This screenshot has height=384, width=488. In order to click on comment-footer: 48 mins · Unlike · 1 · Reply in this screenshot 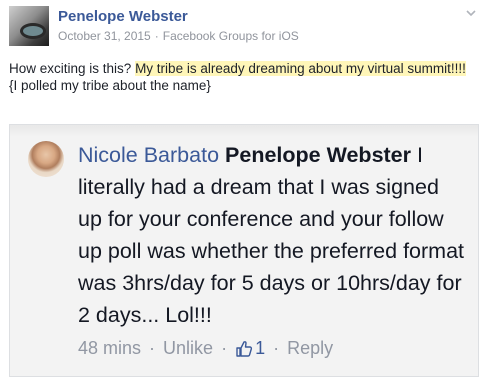, I will do `click(205, 348)`.